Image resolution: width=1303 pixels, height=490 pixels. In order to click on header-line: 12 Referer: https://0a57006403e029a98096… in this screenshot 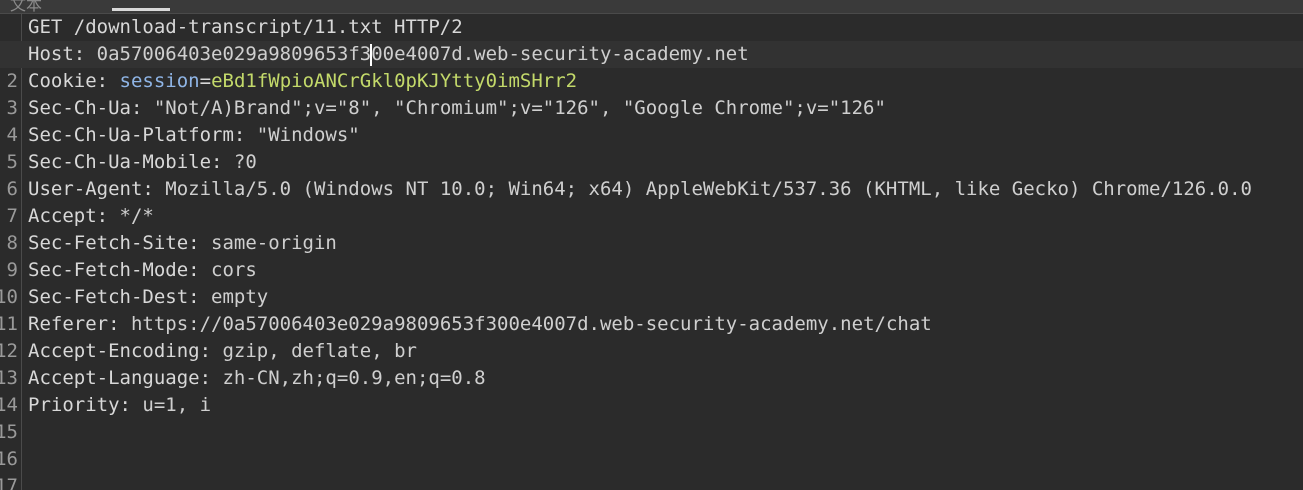, I will do `click(651, 336)`.